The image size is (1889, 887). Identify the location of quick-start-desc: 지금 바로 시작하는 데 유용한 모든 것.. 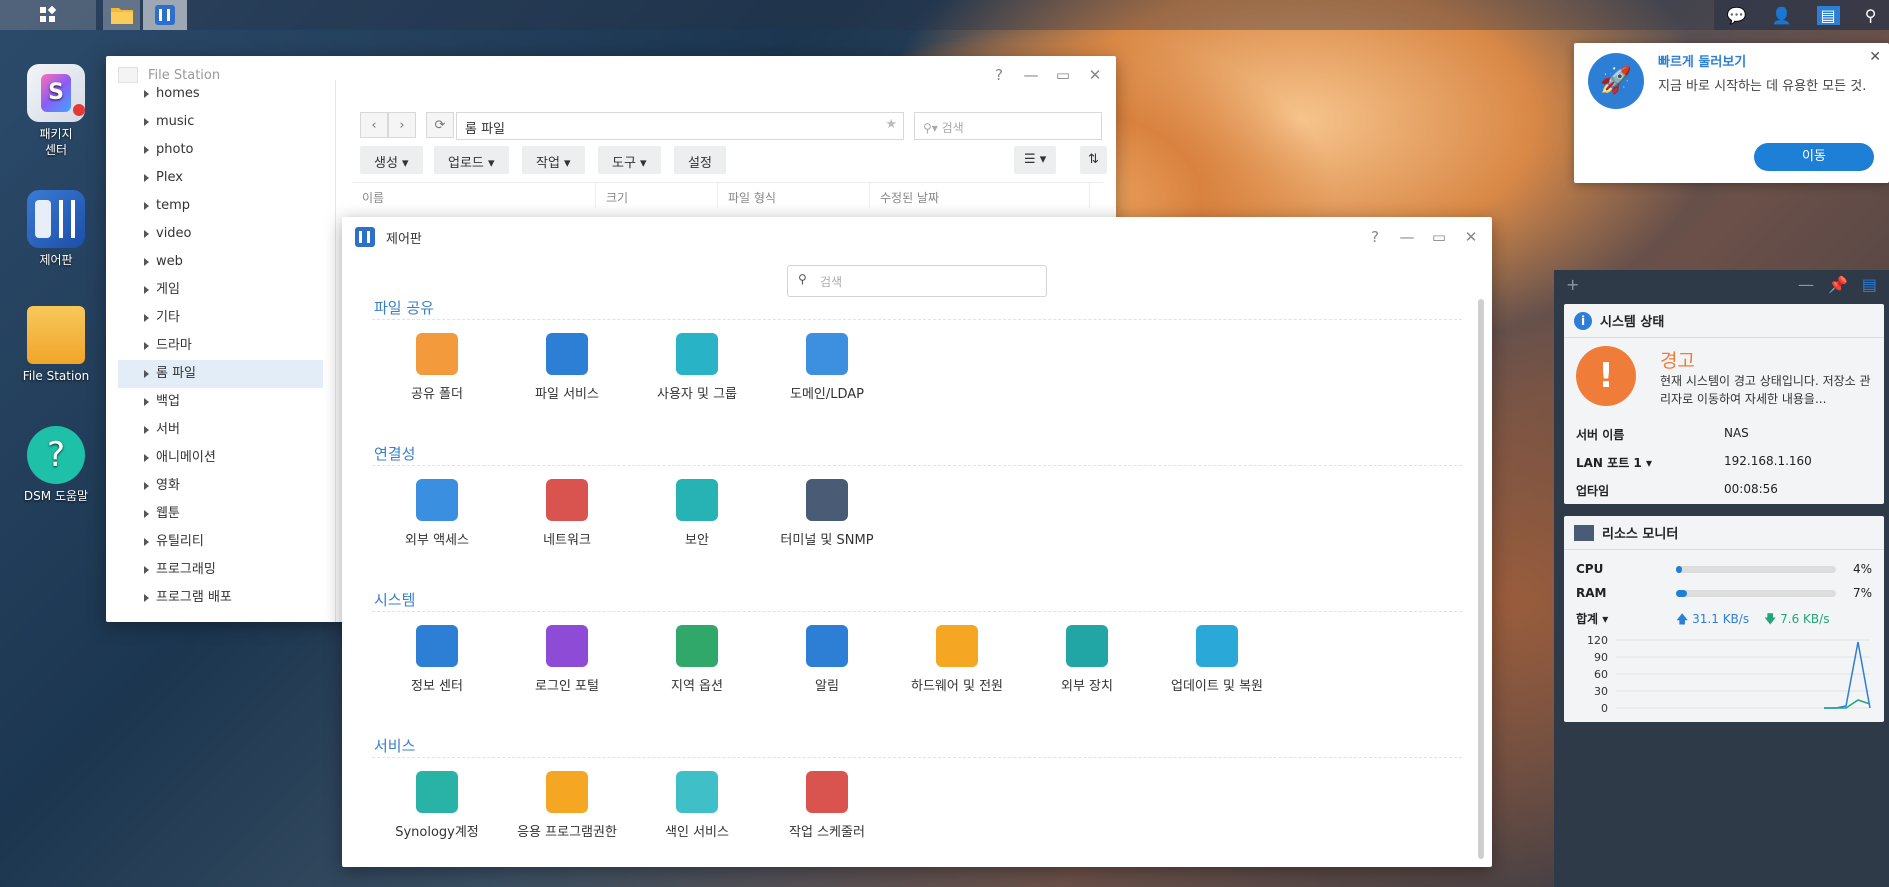
(1762, 86).